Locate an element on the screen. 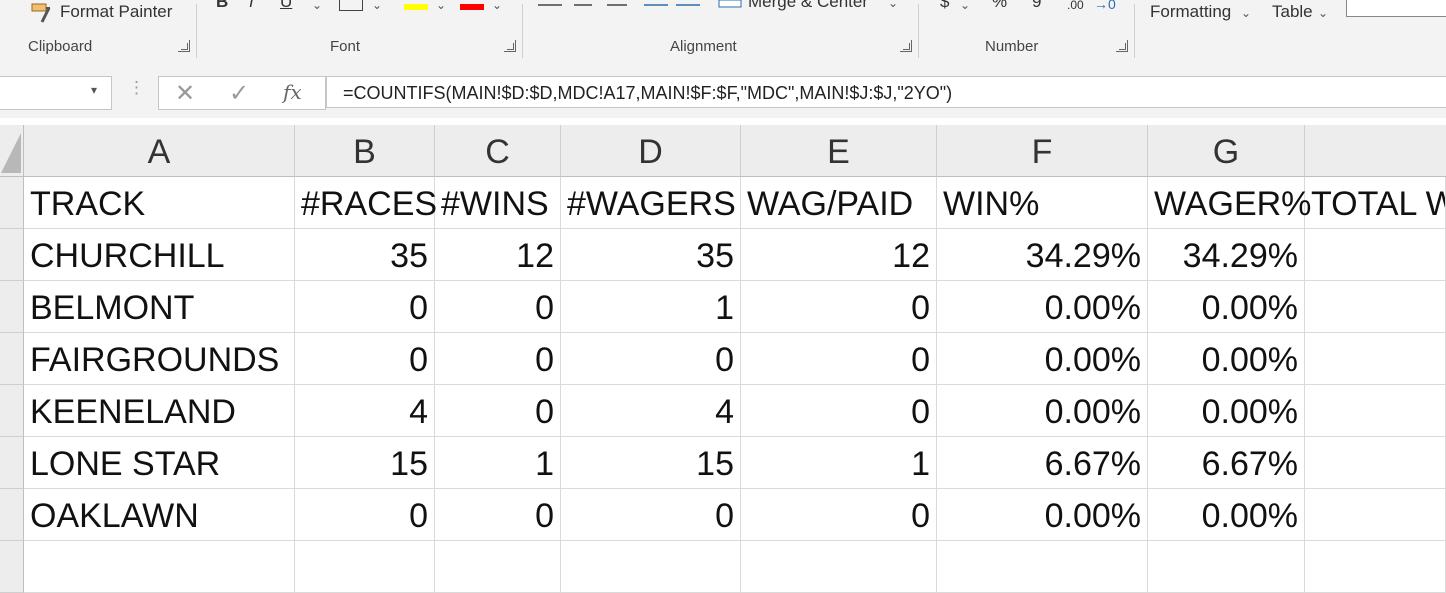 Image resolution: width=1446 pixels, height=593 pixels. header-cell-wag-paid: WAG/PAID is located at coordinates (839, 203).